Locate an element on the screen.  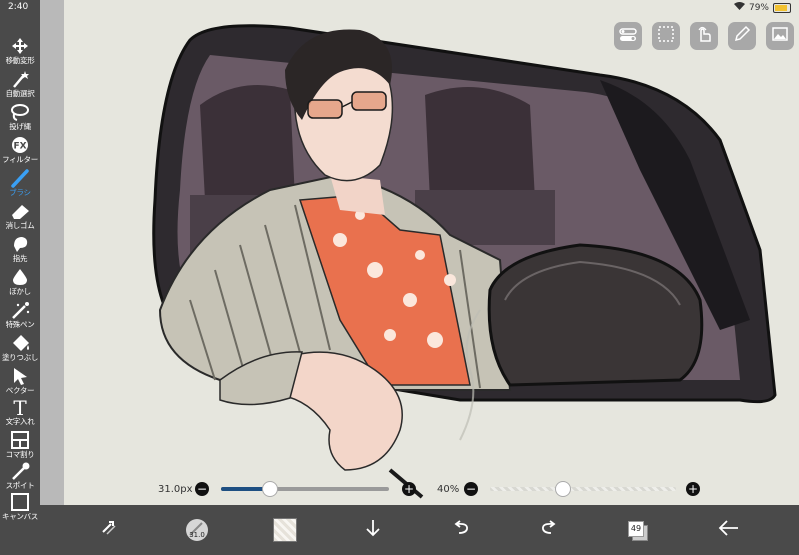
selection-button is located at coordinates (666, 36).